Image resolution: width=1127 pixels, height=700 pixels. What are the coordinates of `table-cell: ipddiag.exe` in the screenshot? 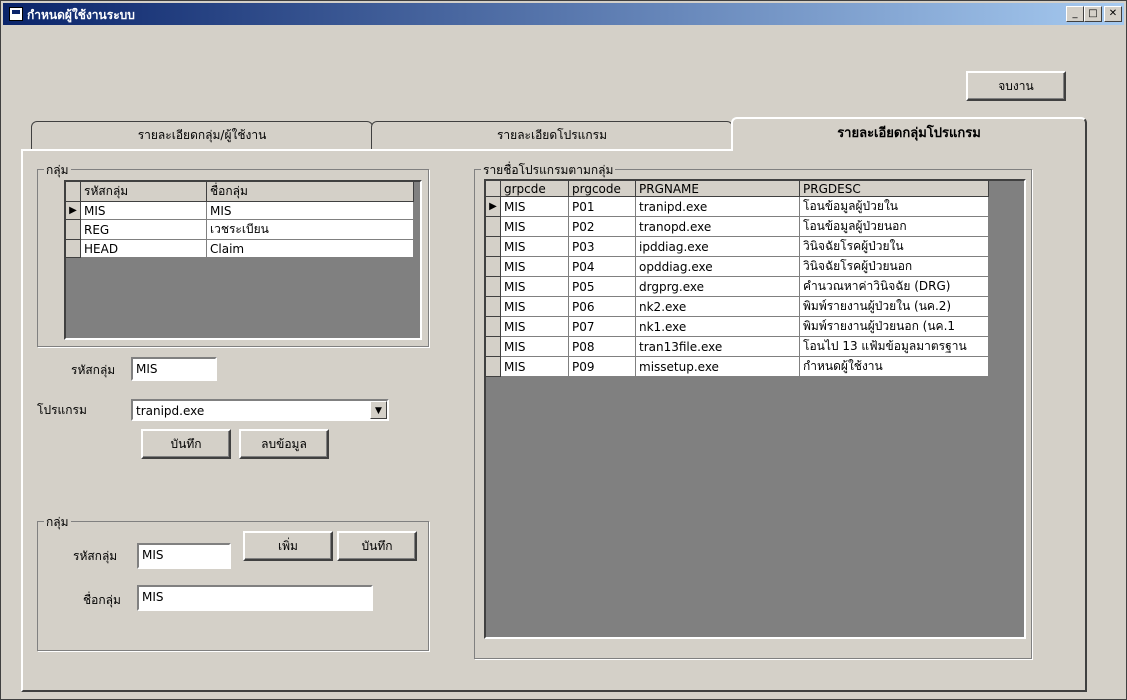 It's located at (717, 246).